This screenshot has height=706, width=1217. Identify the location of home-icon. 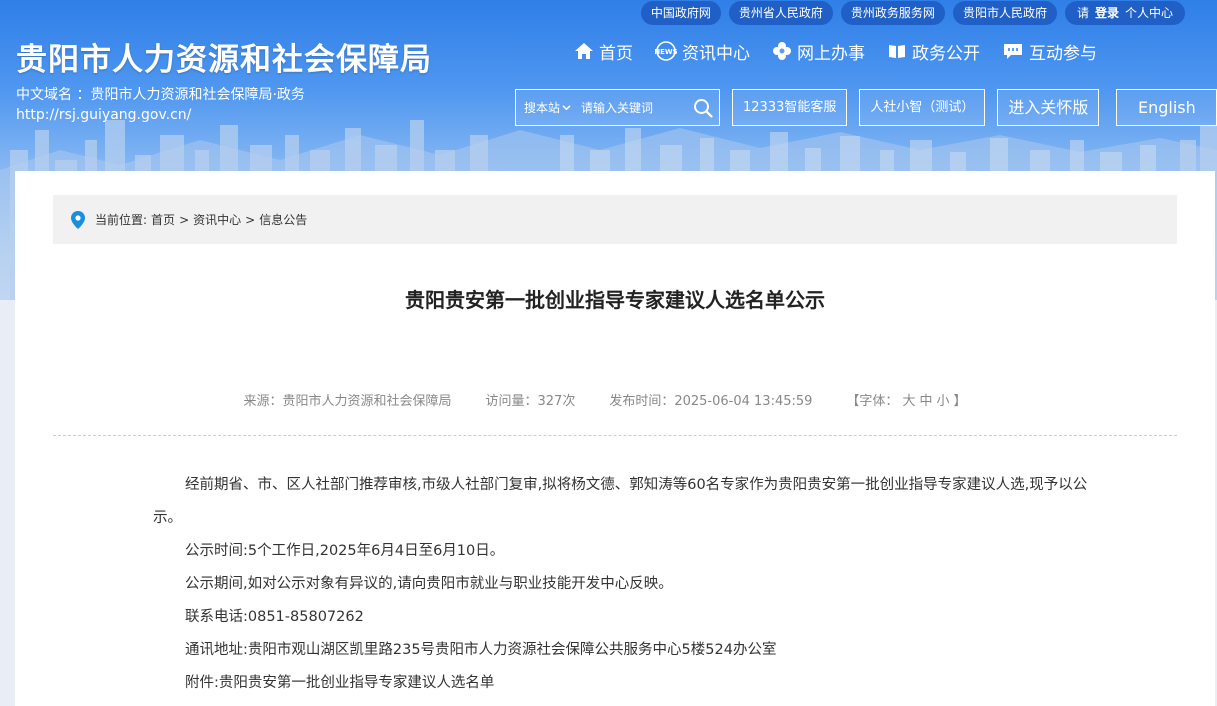
(584, 51).